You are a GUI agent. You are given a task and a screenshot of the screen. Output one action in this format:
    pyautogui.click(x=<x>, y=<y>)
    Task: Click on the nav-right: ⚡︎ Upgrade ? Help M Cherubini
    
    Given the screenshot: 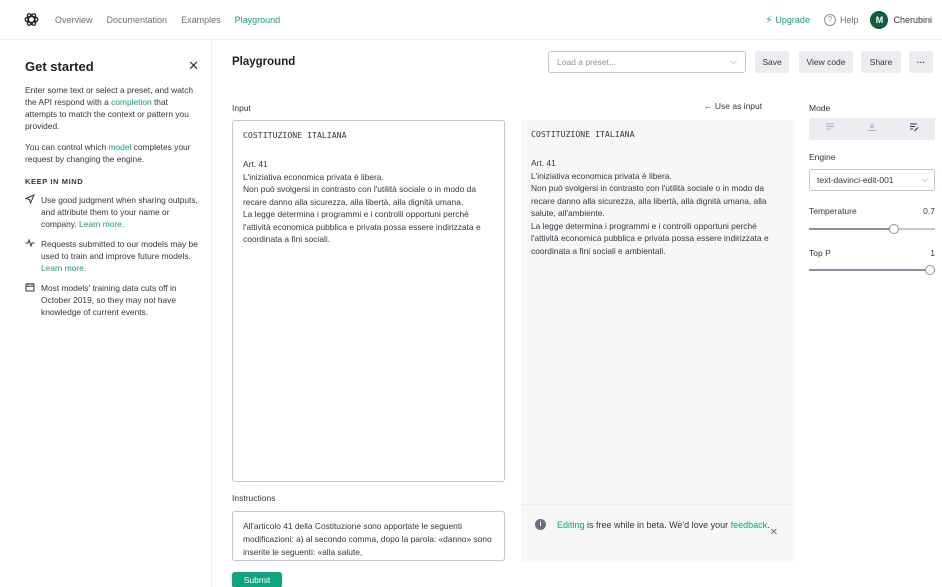 What is the action you would take?
    pyautogui.click(x=848, y=20)
    